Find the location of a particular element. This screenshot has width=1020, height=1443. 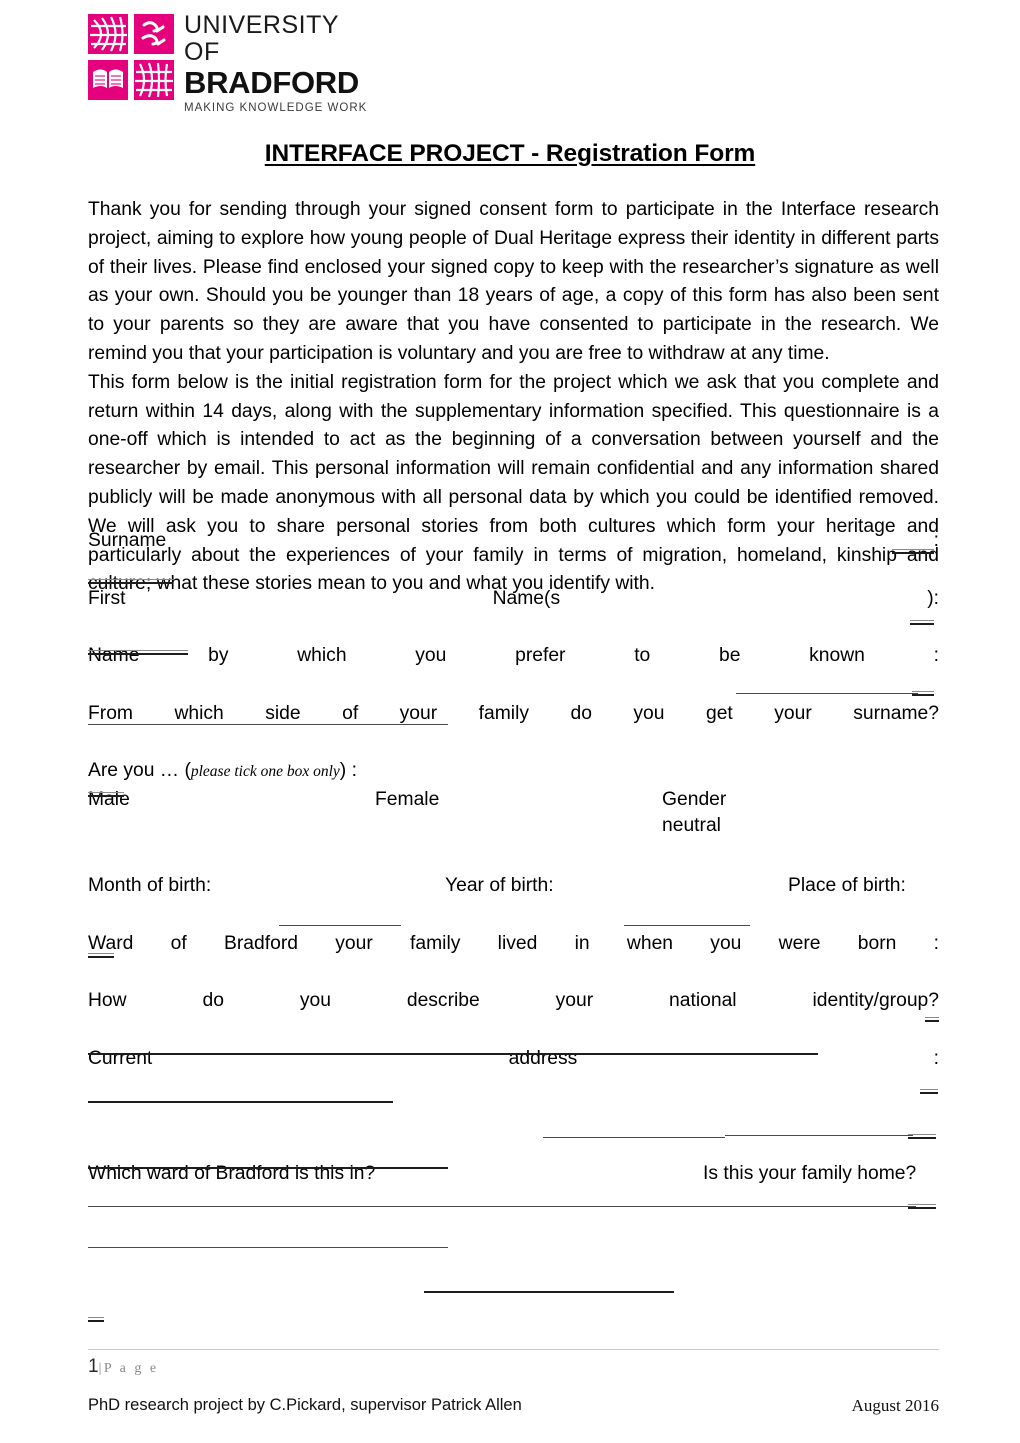

answer-line-current-address-right is located at coordinates (922, 1136).